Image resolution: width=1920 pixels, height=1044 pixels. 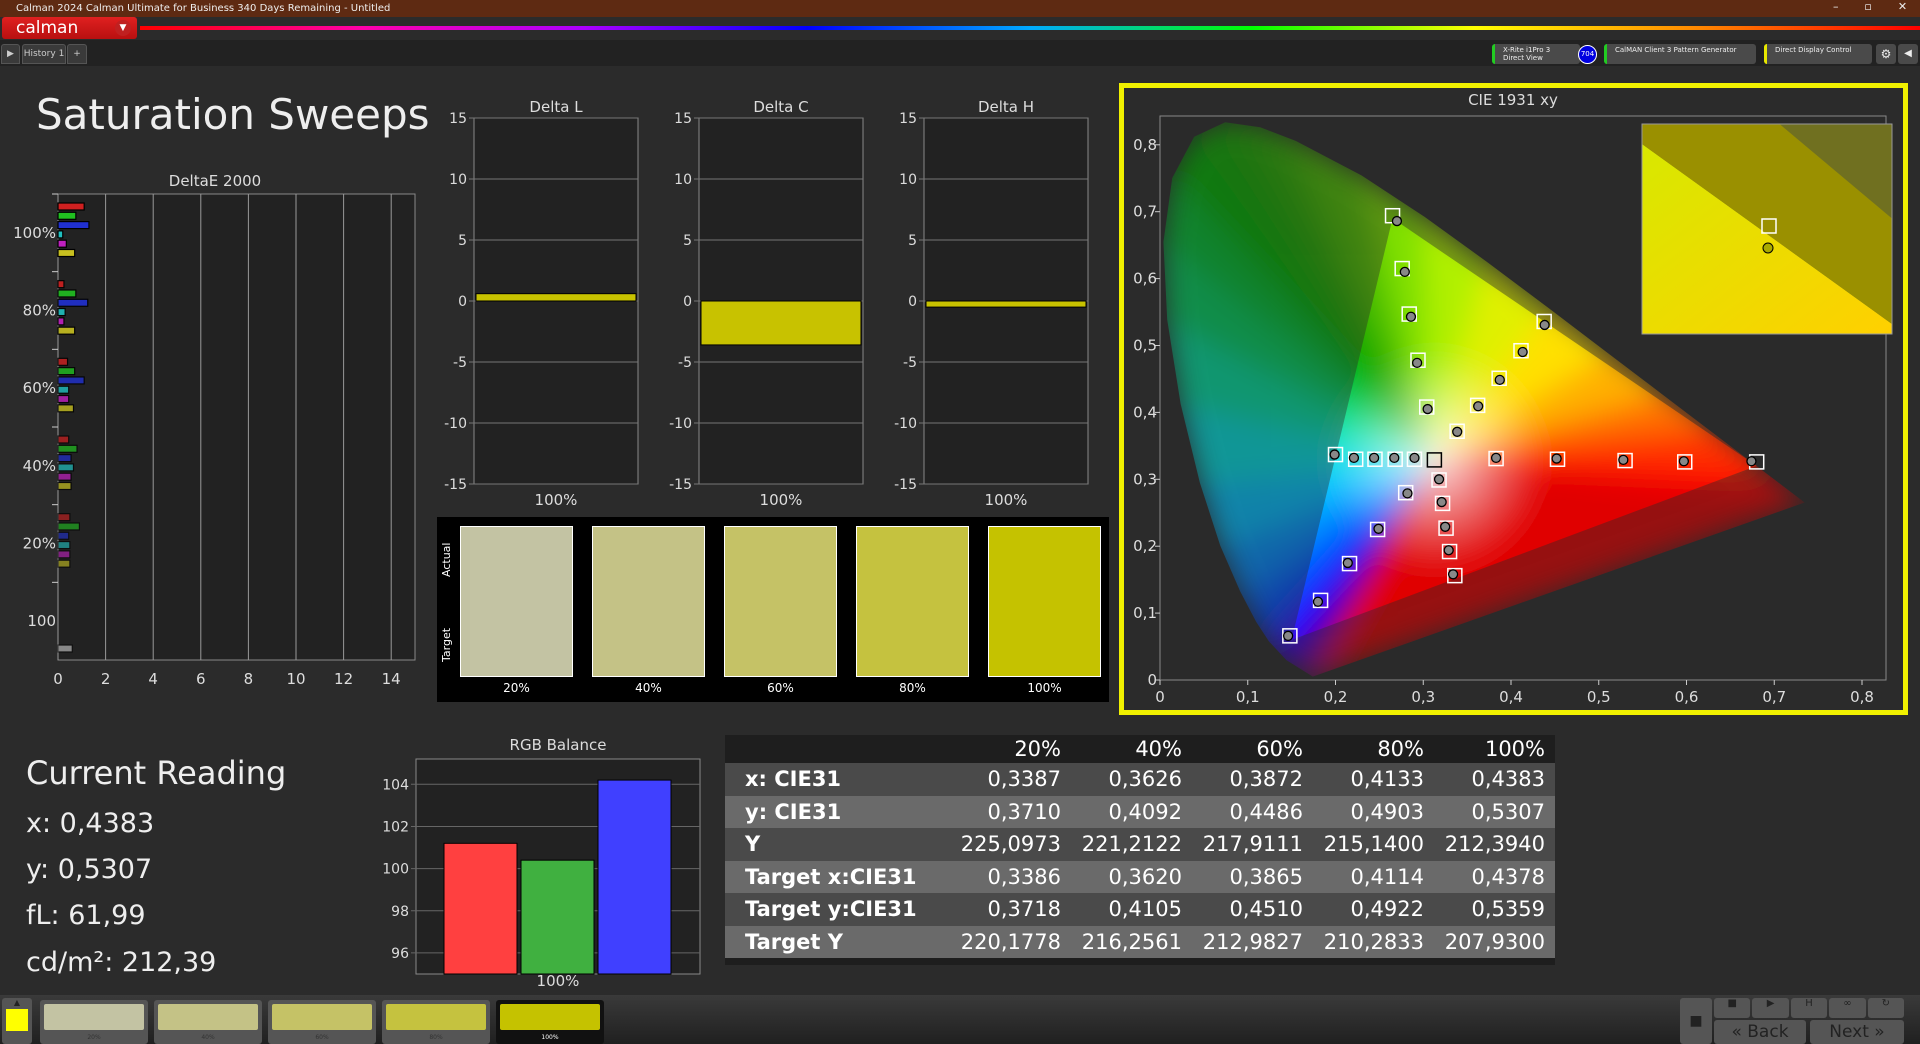 What do you see at coordinates (39, 388) in the screenshot?
I see `group-label: 60%` at bounding box center [39, 388].